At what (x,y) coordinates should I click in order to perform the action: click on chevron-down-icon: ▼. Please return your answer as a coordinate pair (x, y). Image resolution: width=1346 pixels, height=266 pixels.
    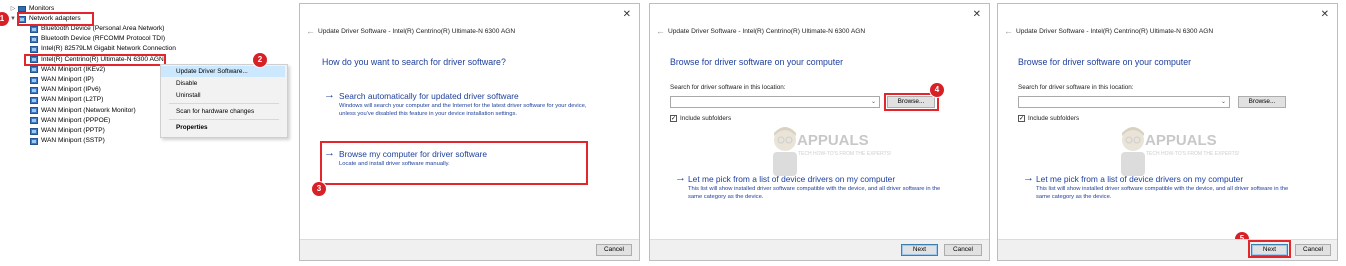
    Looking at the image, I should click on (13, 19).